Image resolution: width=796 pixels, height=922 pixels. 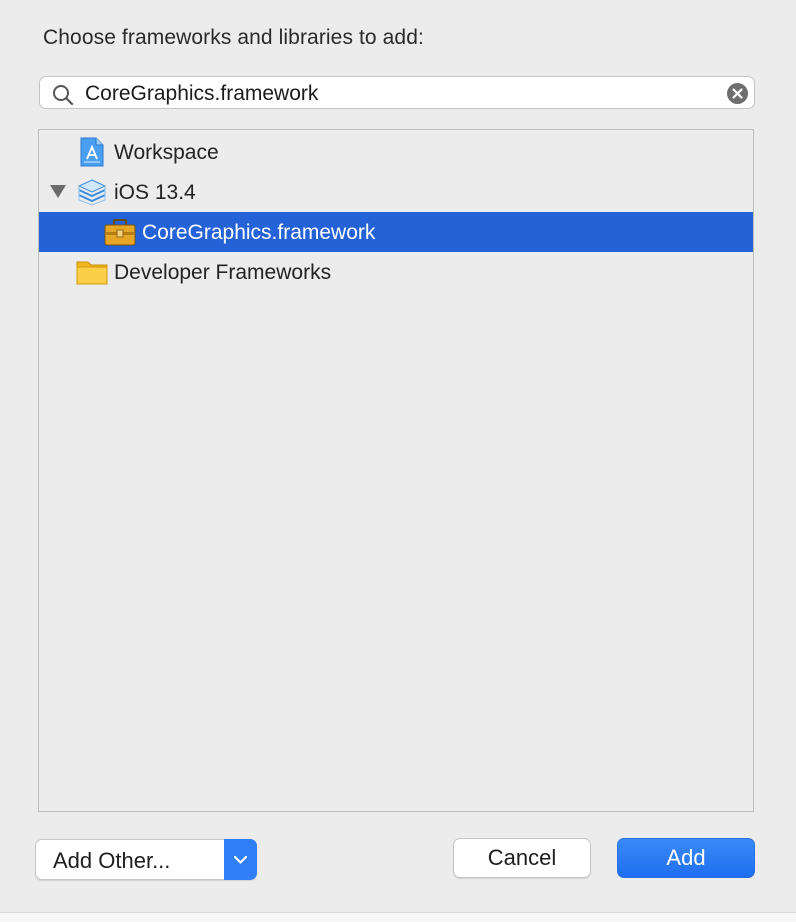 What do you see at coordinates (233, 37) in the screenshot?
I see `dialog-title: Choose frameworks and libraries to add:` at bounding box center [233, 37].